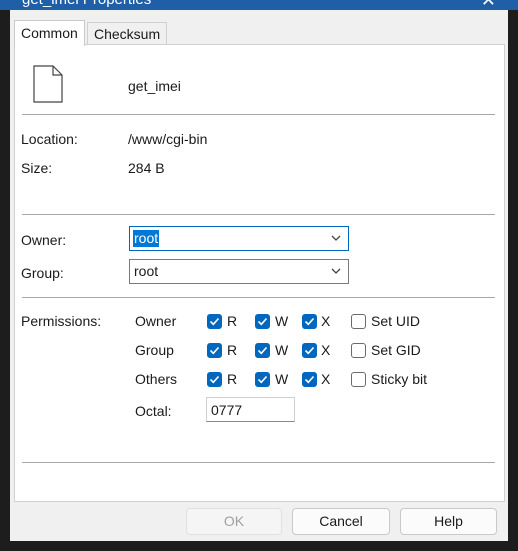  I want to click on group-label: Group:, so click(42, 273).